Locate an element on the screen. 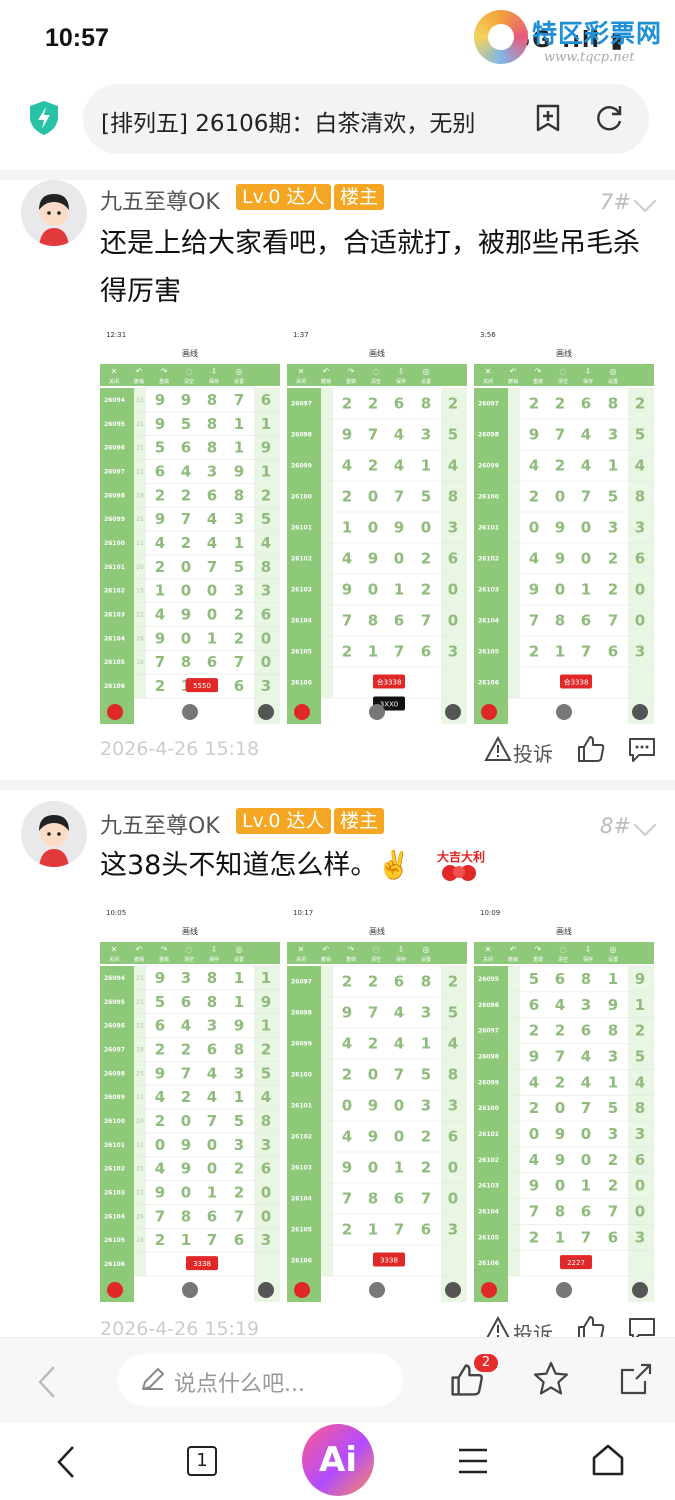 This screenshot has width=675, height=1500. prediction-tag: 3338 is located at coordinates (202, 1263).